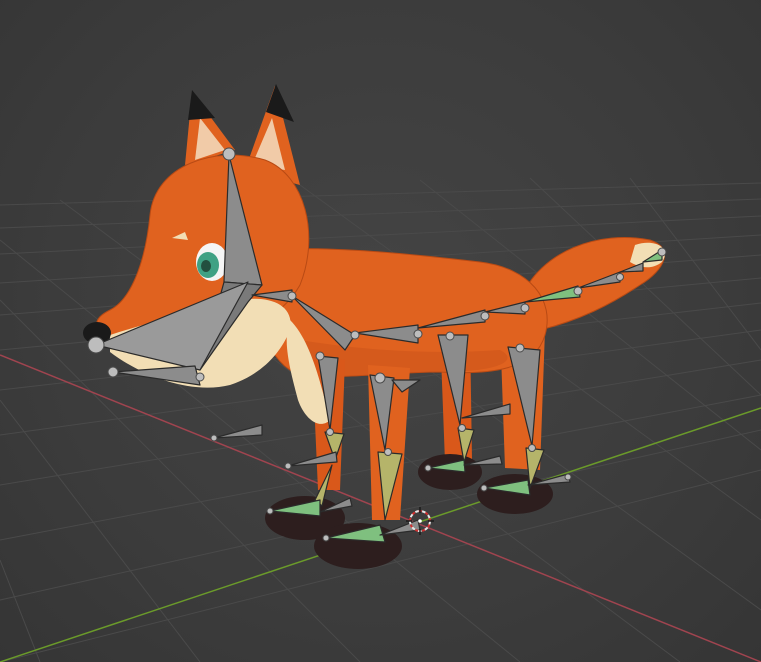 Image resolution: width=761 pixels, height=662 pixels. I want to click on joint-back-right-knee, so click(532, 448).